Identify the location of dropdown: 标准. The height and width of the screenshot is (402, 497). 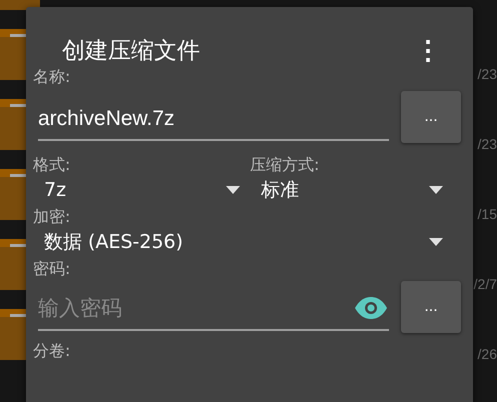
(355, 190).